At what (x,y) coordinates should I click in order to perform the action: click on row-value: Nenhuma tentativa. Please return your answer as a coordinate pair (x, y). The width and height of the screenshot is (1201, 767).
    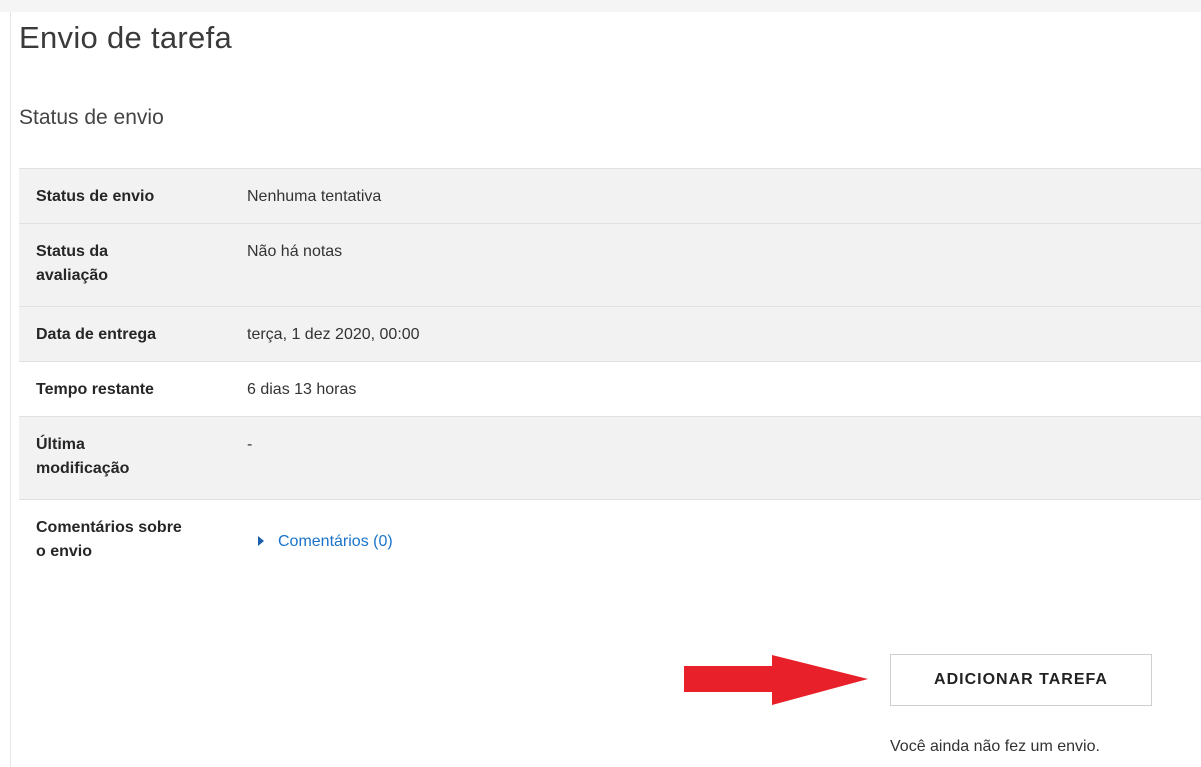
    Looking at the image, I should click on (724, 196).